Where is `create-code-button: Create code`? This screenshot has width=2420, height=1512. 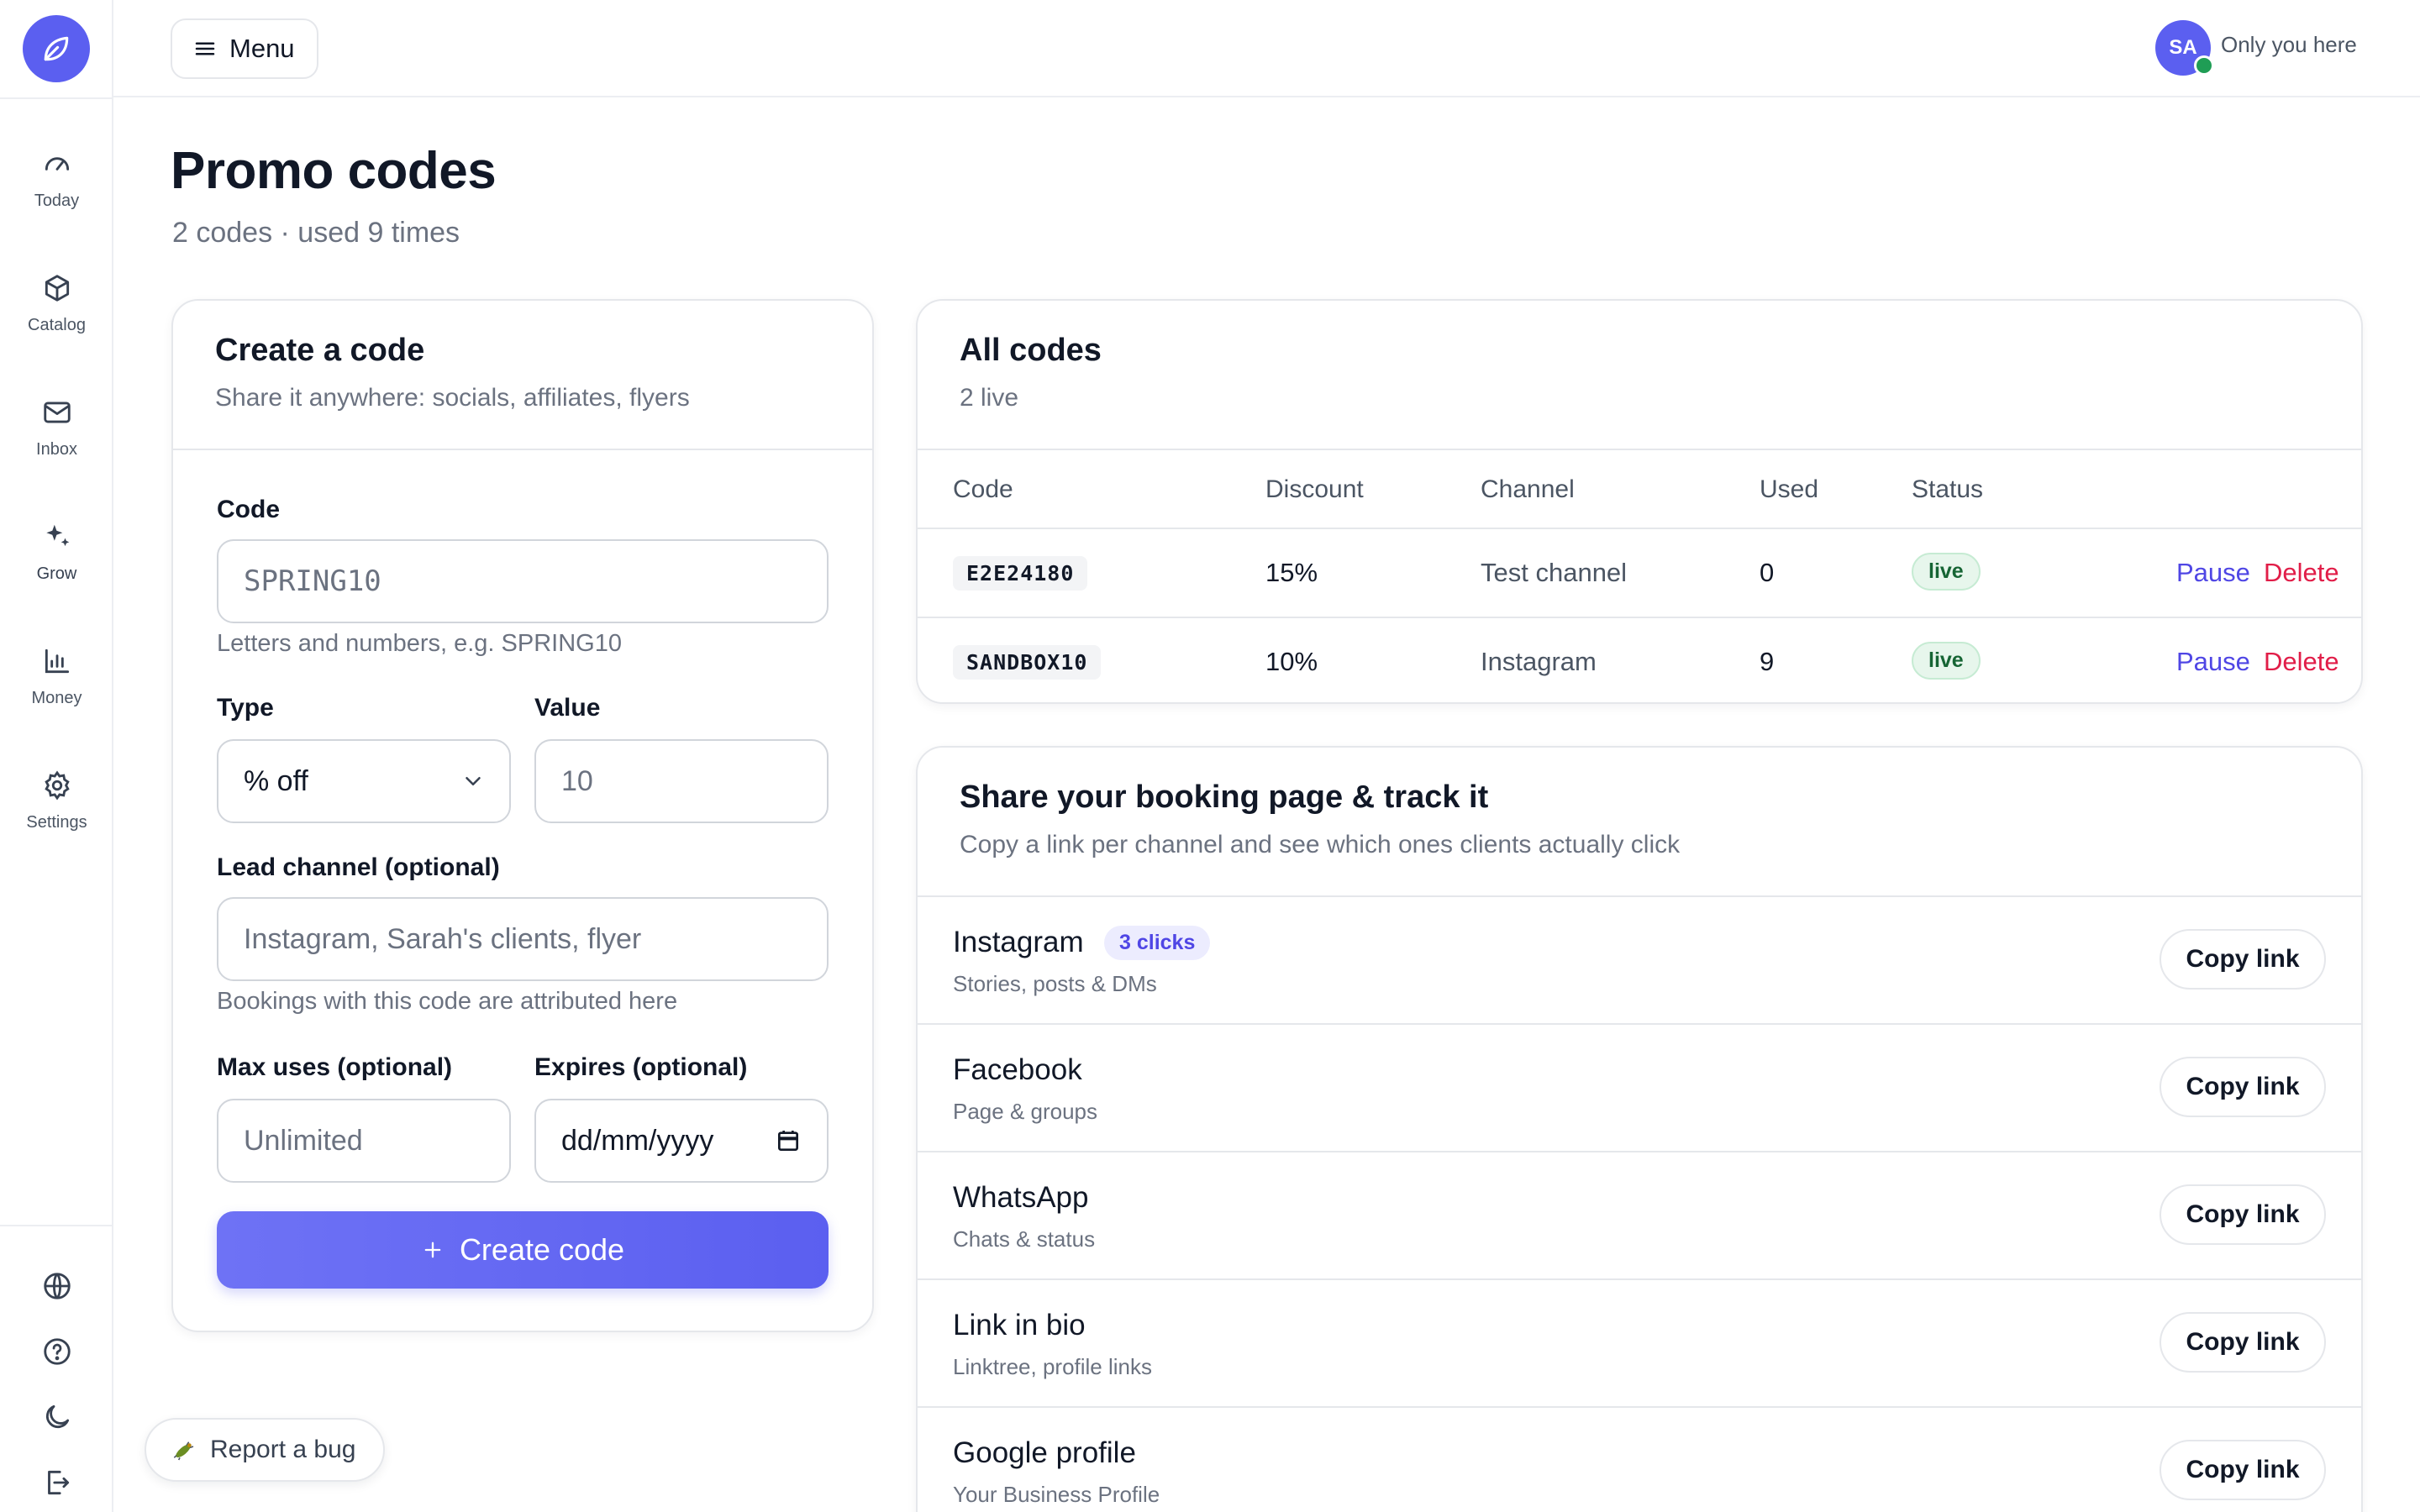 create-code-button: Create code is located at coordinates (523, 1250).